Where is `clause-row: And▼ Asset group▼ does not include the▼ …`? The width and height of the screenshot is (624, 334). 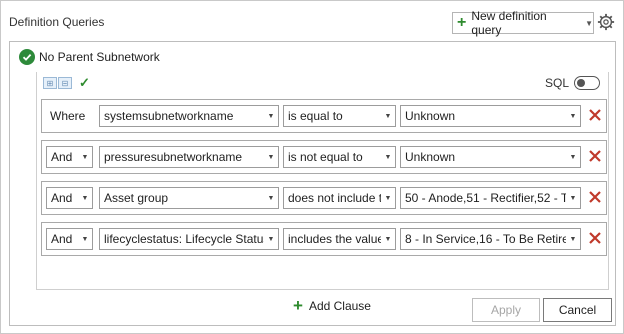
clause-row: And▼ Asset group▼ does not include the▼ … is located at coordinates (324, 198).